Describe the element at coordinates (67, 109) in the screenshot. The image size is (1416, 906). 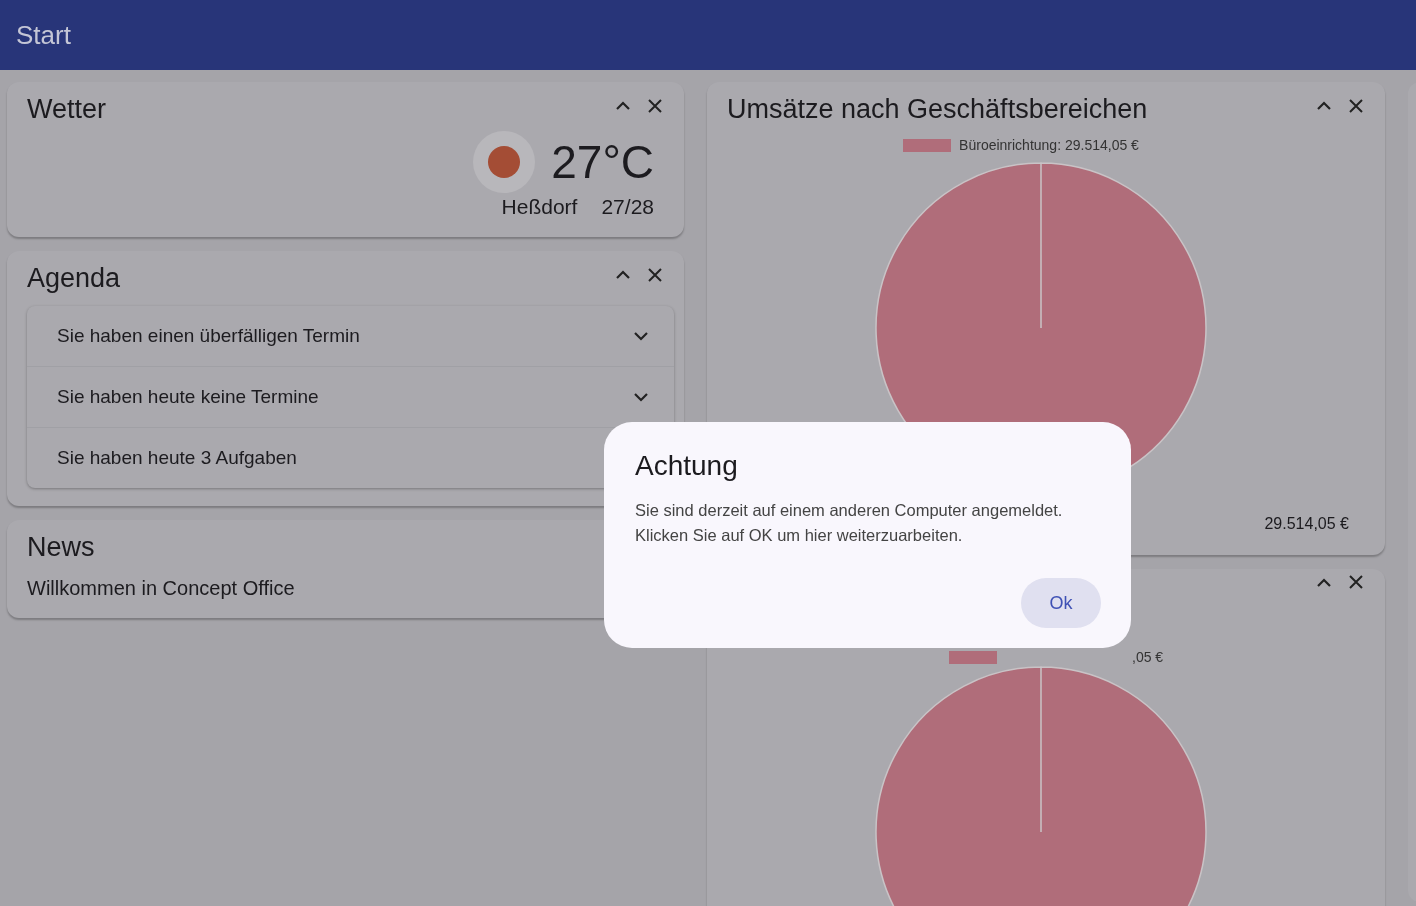
I see `card-title: Wetter` at that location.